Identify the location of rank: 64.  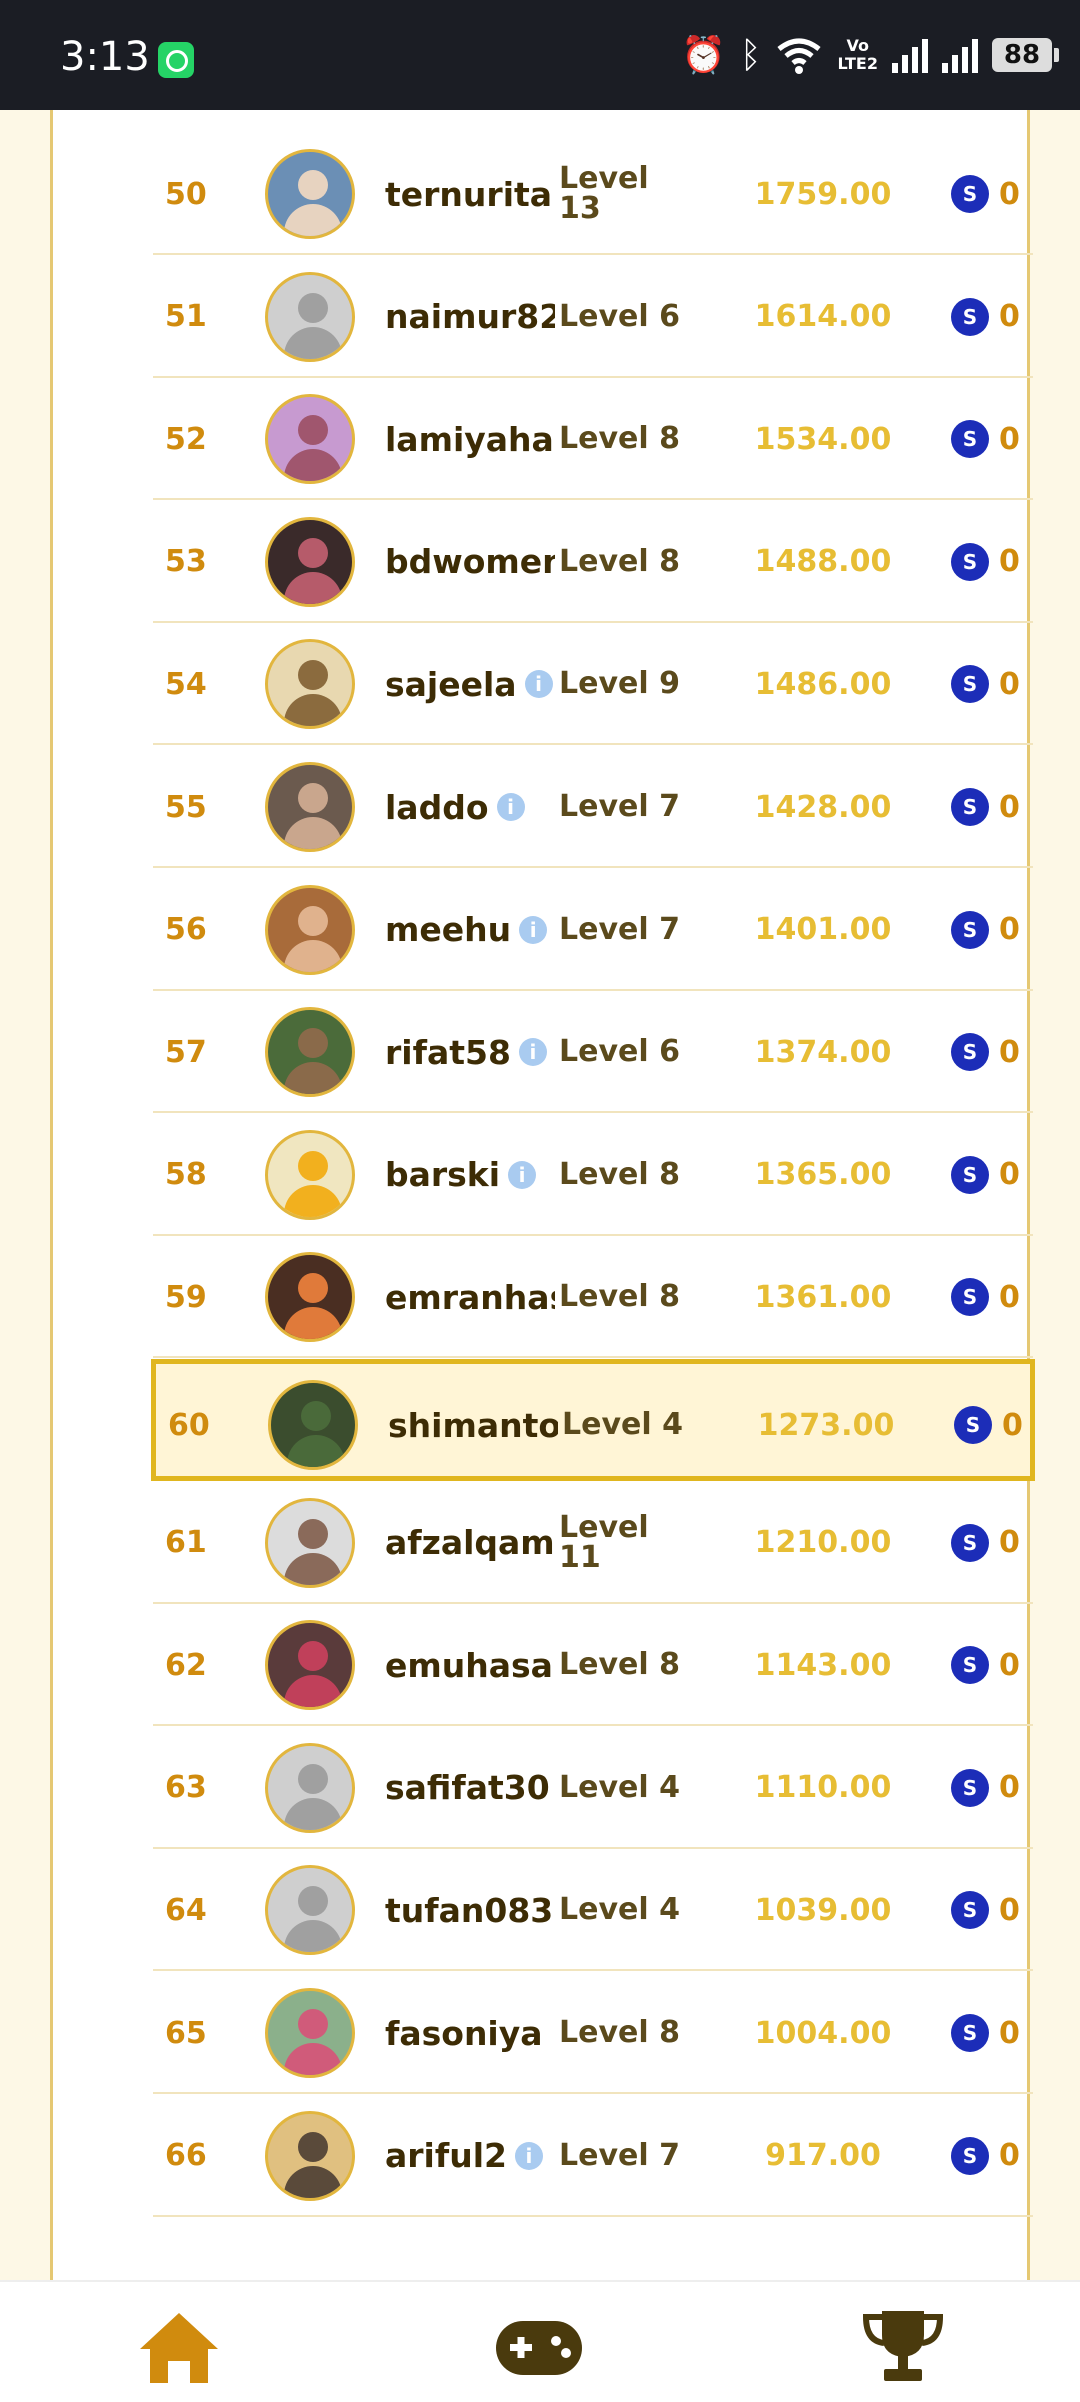
(186, 1910).